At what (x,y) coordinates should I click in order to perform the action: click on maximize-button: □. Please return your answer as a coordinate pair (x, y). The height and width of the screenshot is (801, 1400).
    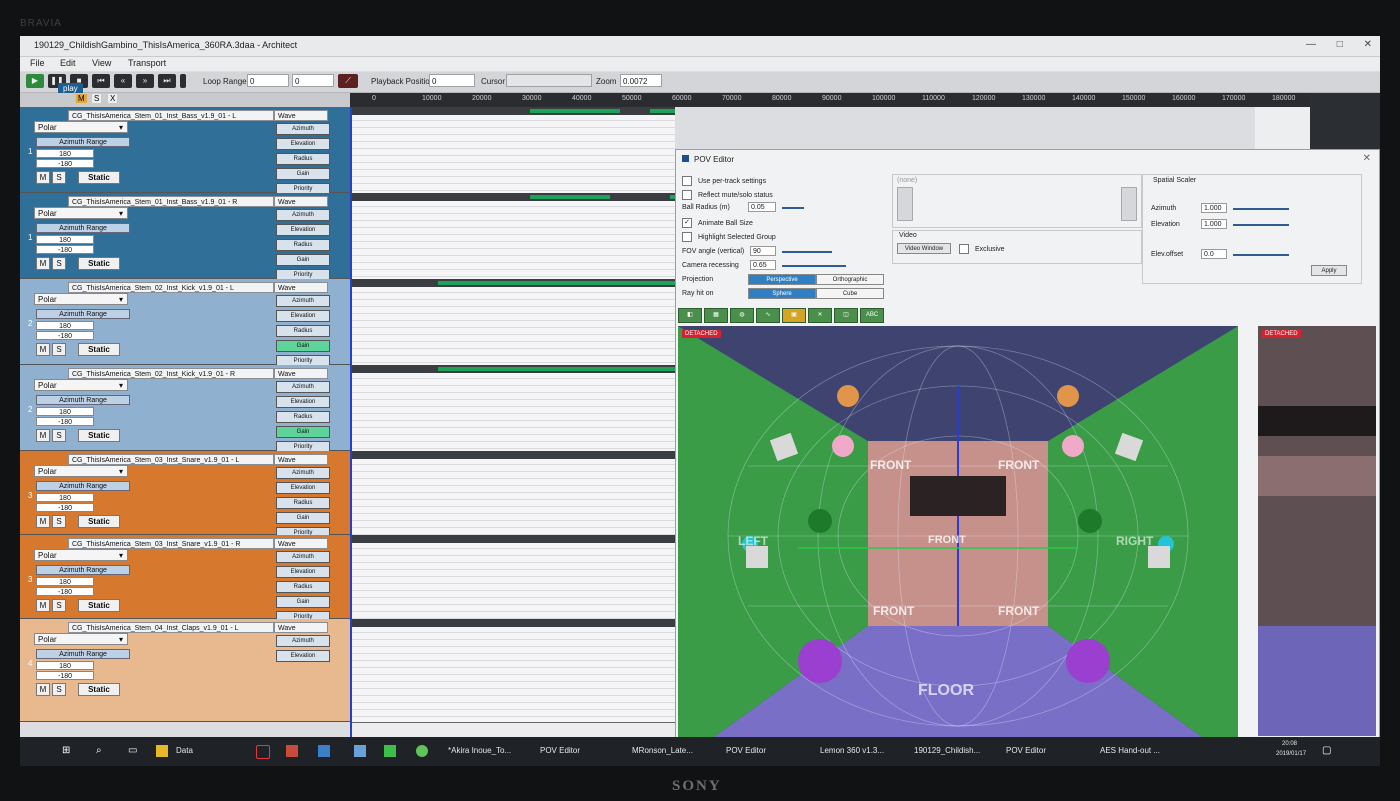
    Looking at the image, I should click on (1340, 44).